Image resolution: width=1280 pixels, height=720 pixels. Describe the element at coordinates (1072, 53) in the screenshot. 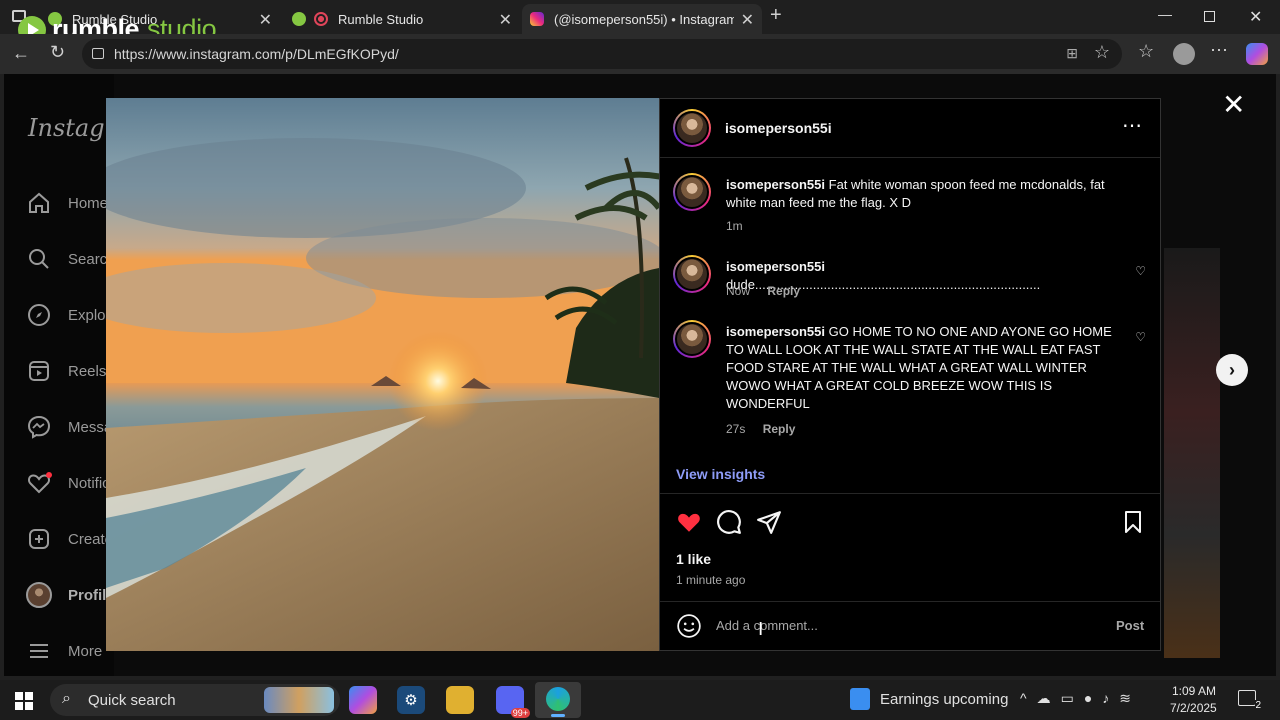

I see `app-available-icon: ⊞` at that location.